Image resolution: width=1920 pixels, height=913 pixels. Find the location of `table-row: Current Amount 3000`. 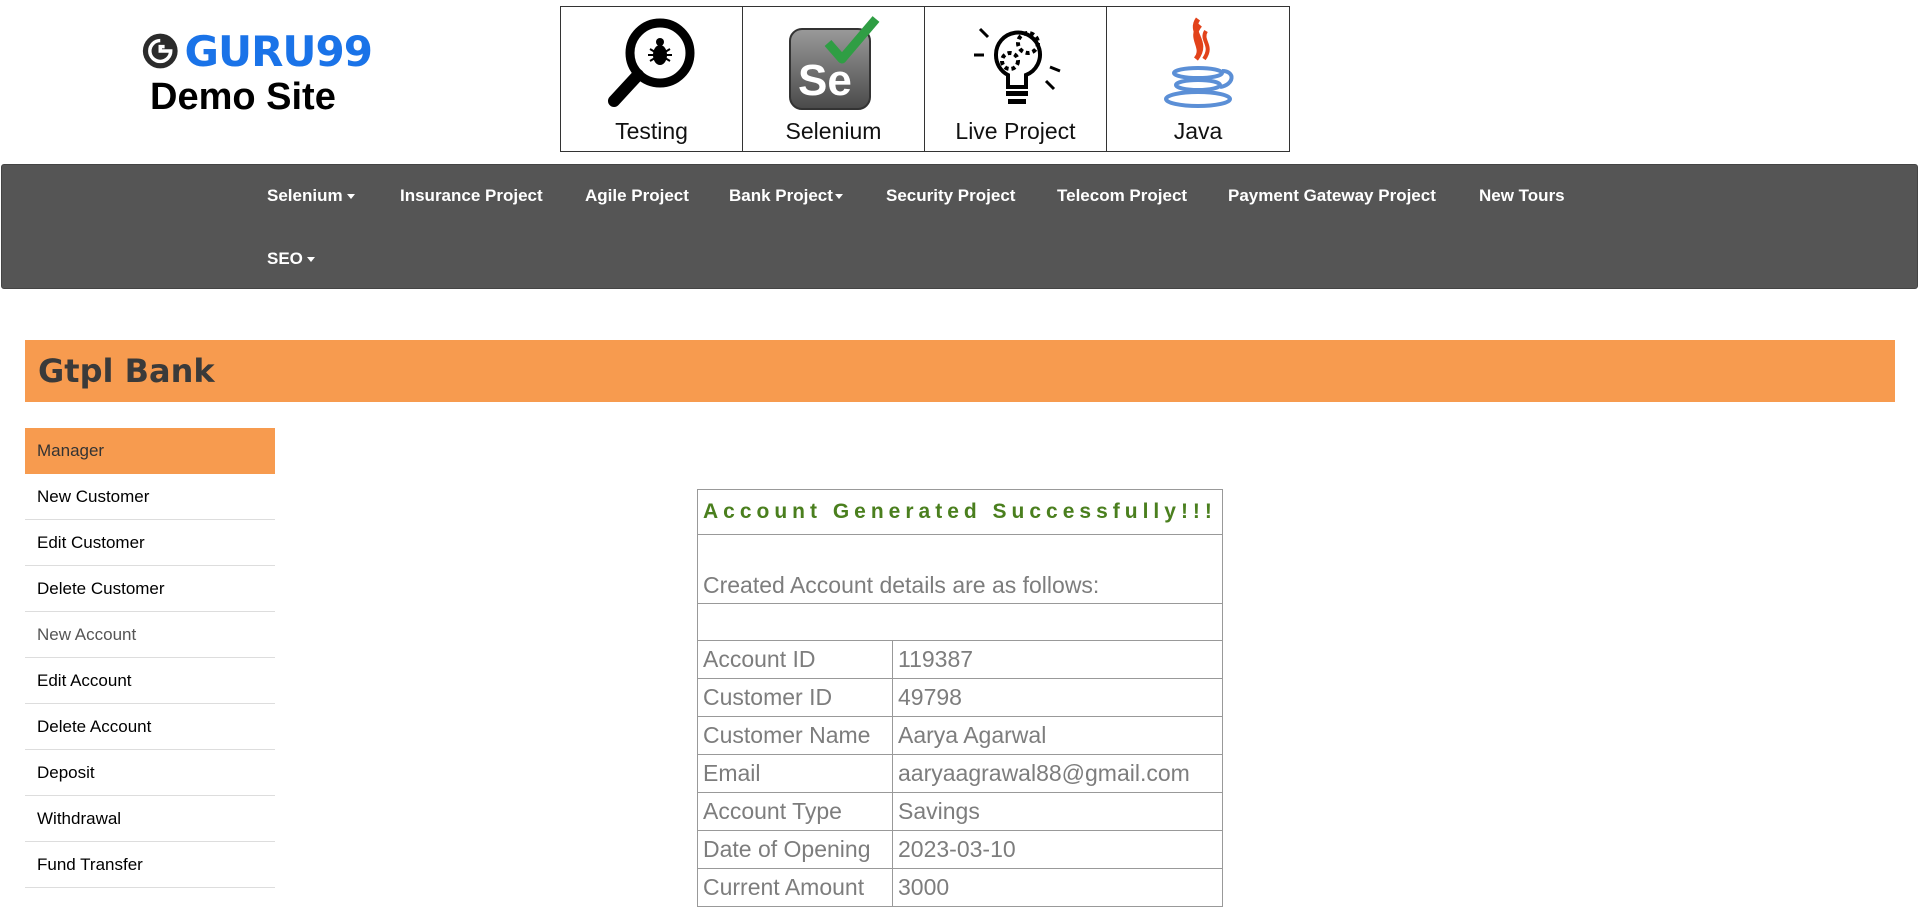

table-row: Current Amount 3000 is located at coordinates (960, 887).